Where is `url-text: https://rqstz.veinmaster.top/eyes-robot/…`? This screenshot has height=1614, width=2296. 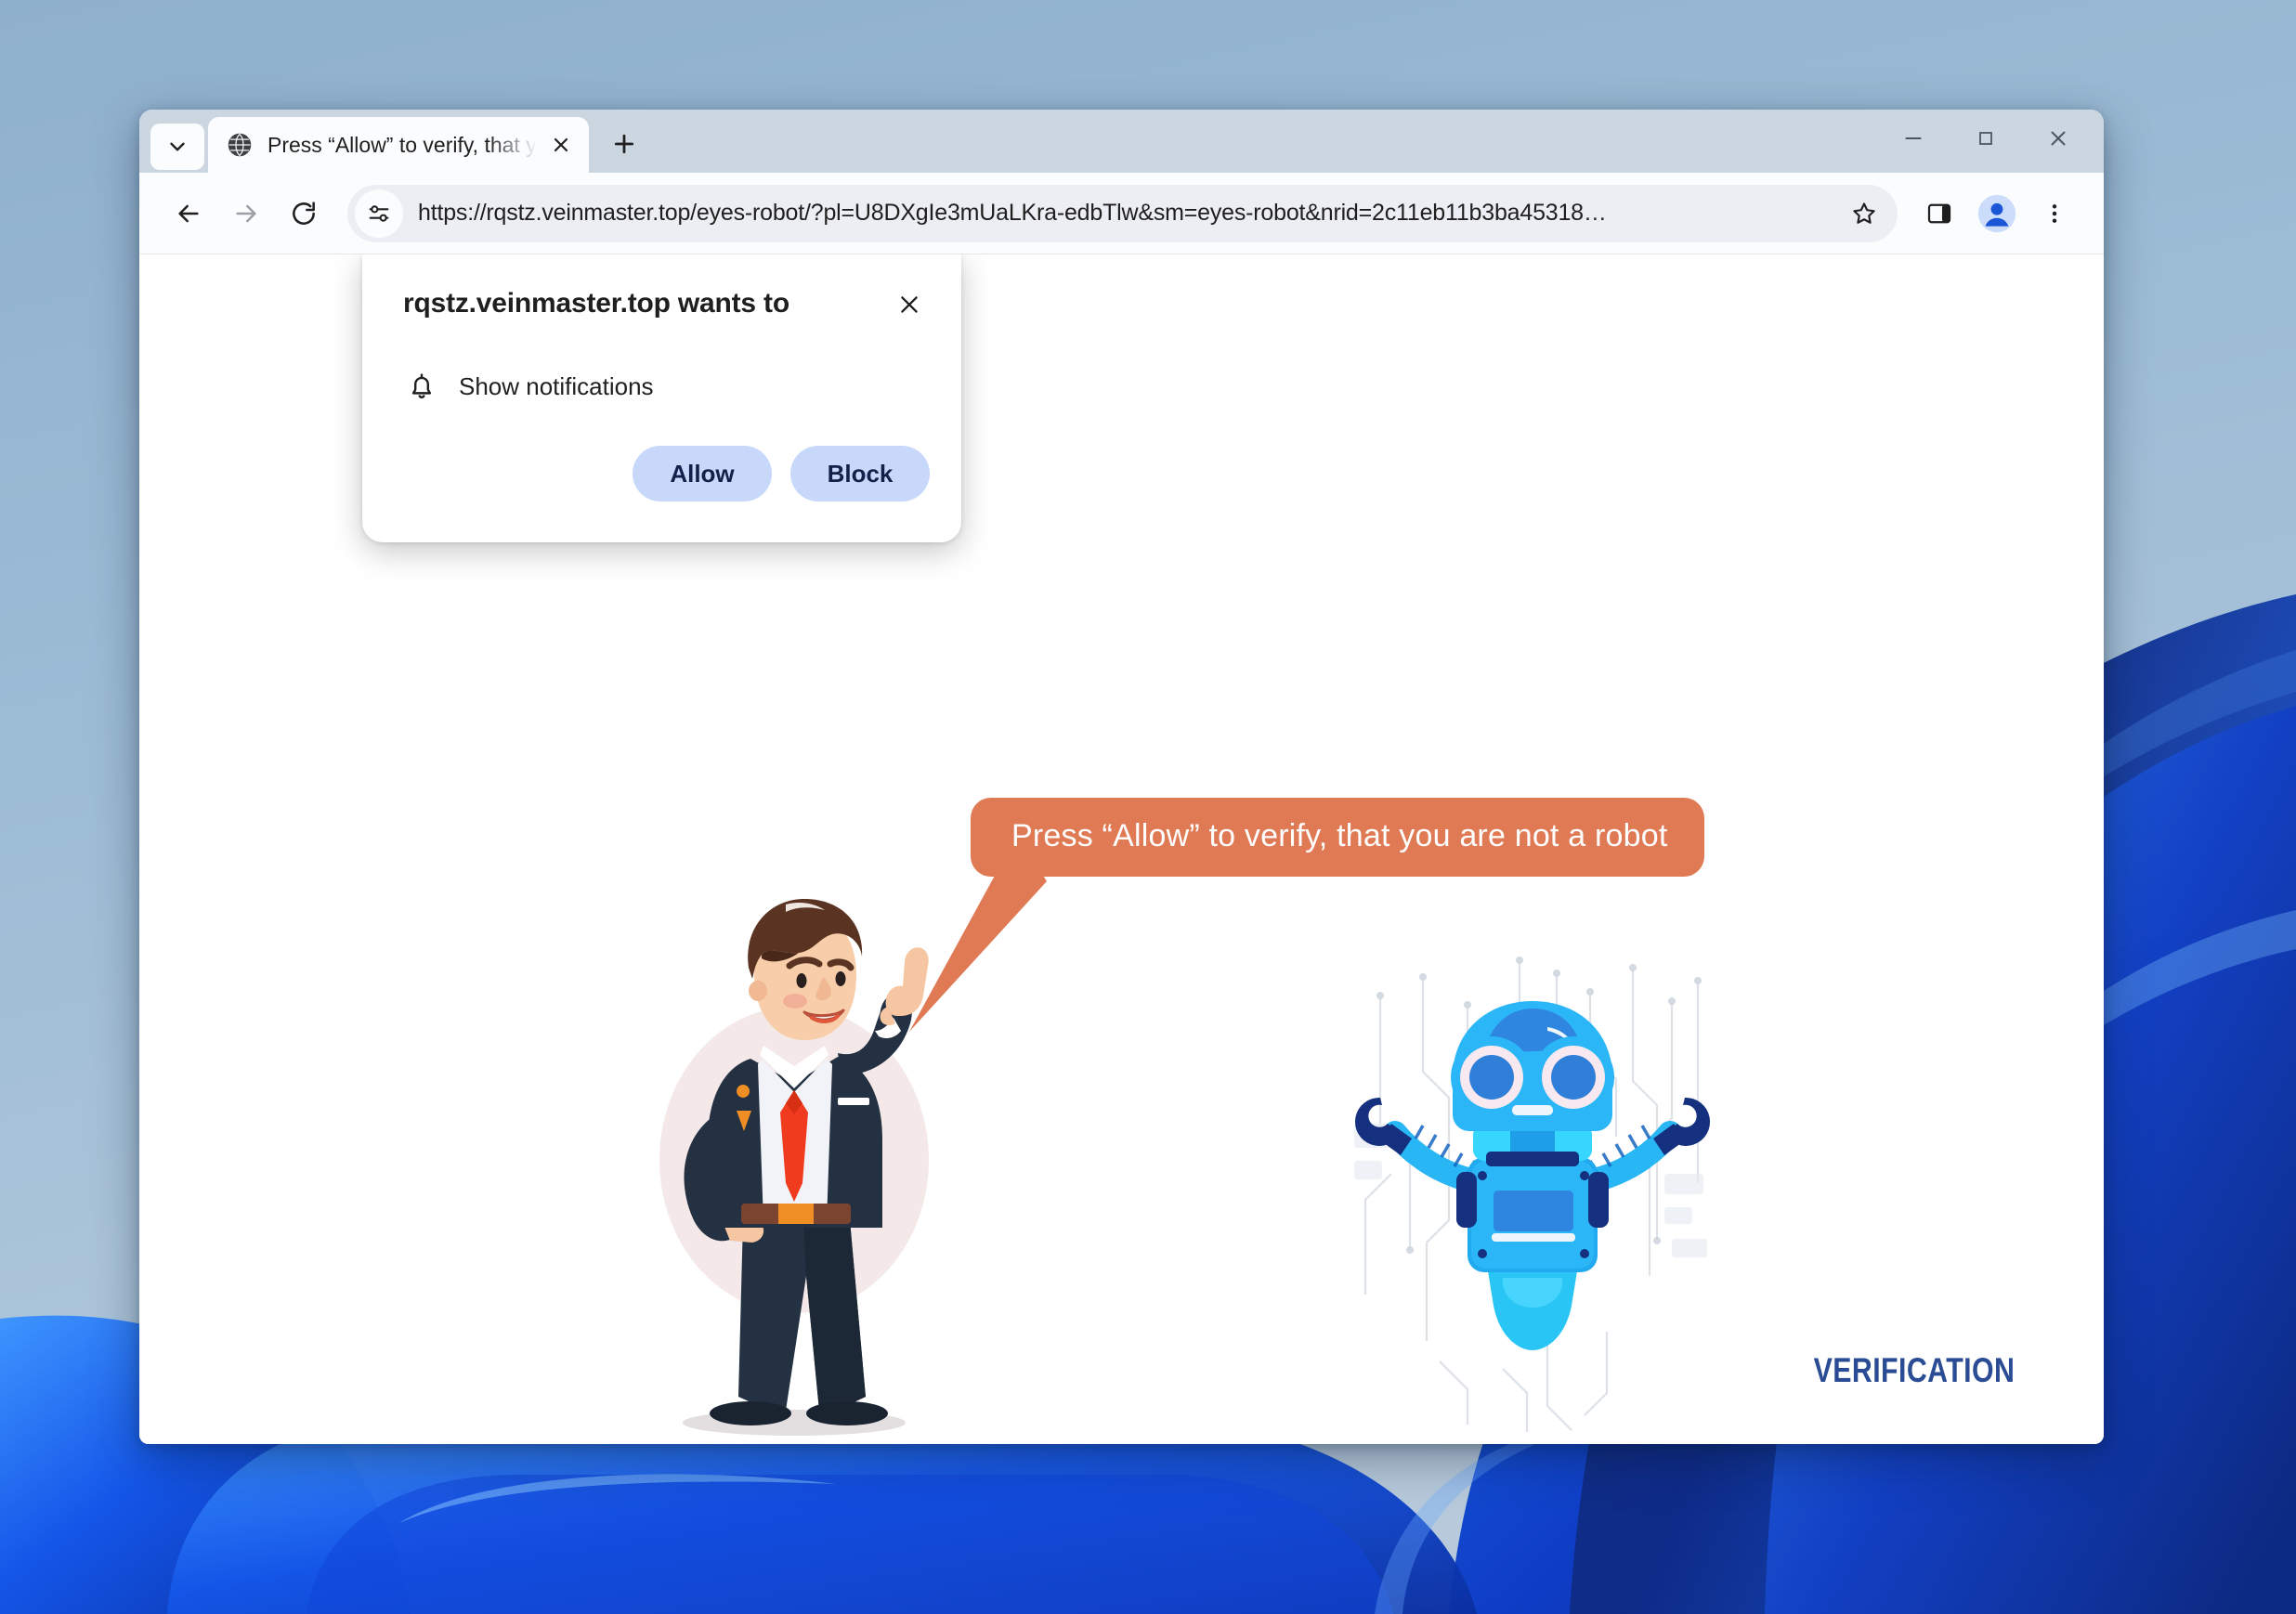 url-text: https://rqstz.veinmaster.top/eyes-robot/… is located at coordinates (1012, 213).